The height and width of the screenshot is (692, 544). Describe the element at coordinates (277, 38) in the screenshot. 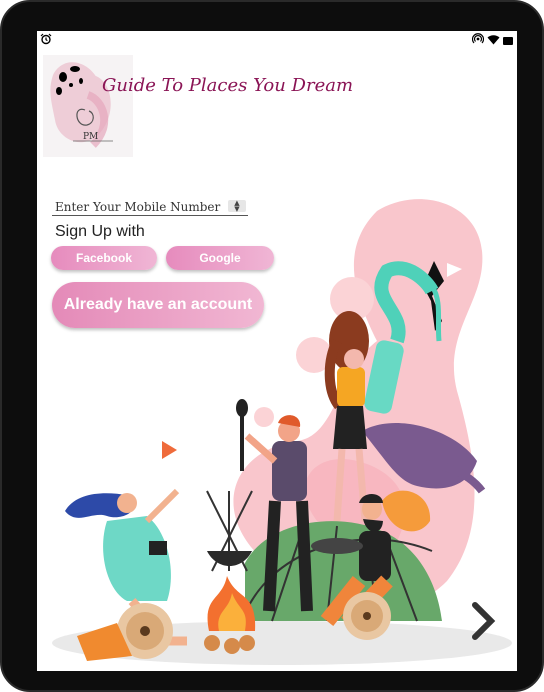

I see `status-bar` at that location.